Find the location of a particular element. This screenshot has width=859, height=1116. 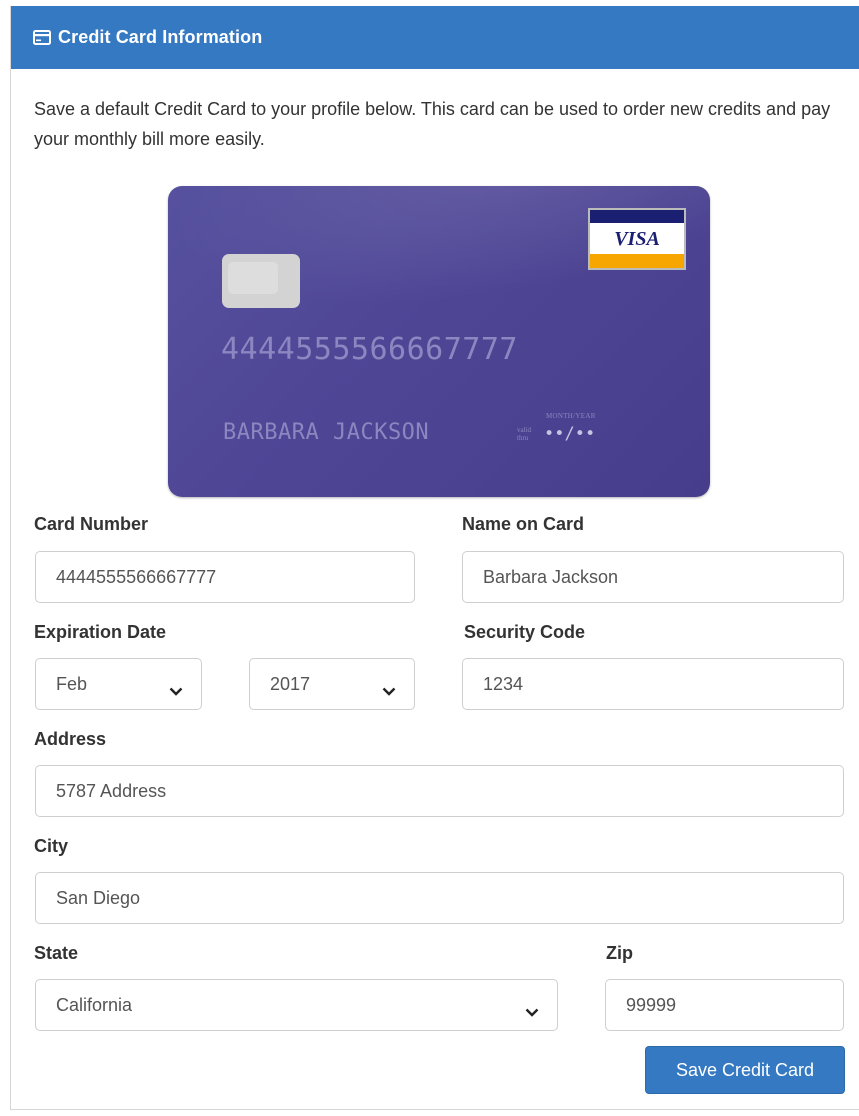

state-label: State is located at coordinates (56, 953).